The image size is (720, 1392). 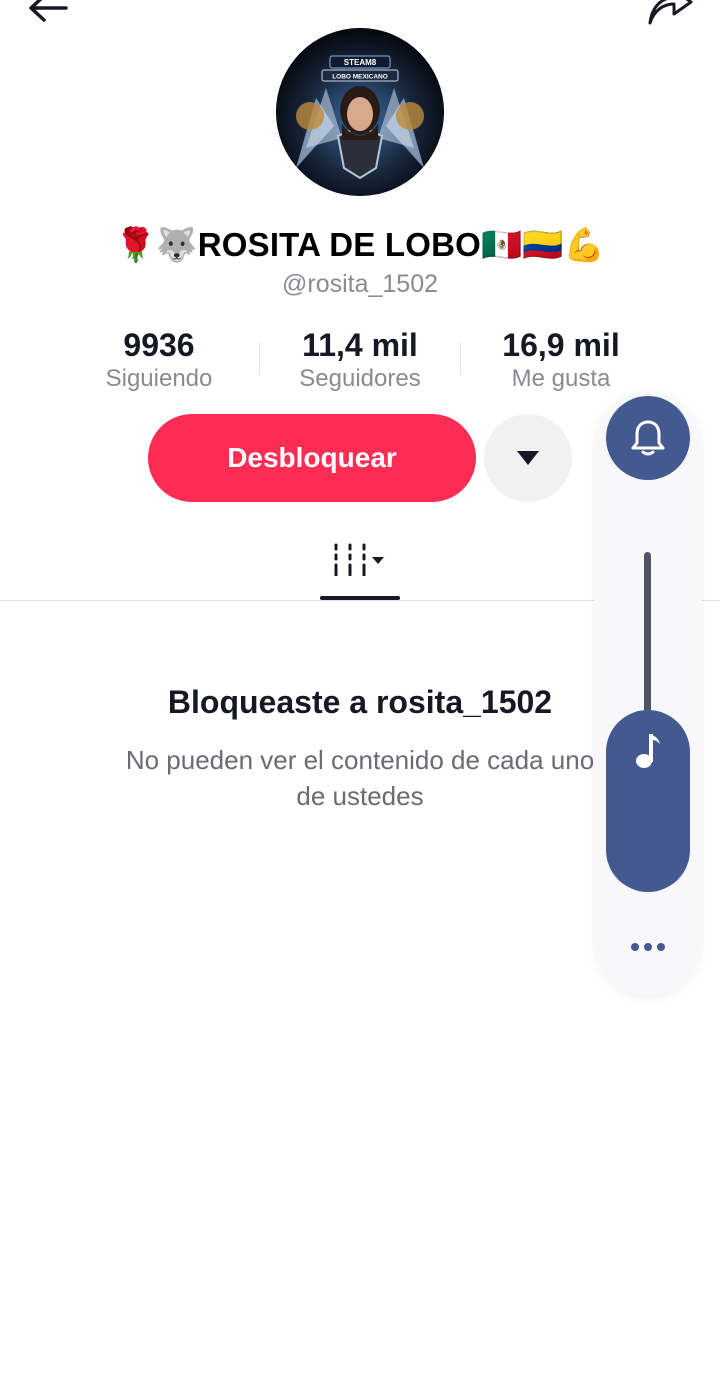 What do you see at coordinates (561, 378) in the screenshot?
I see `likes-label: Me gusta` at bounding box center [561, 378].